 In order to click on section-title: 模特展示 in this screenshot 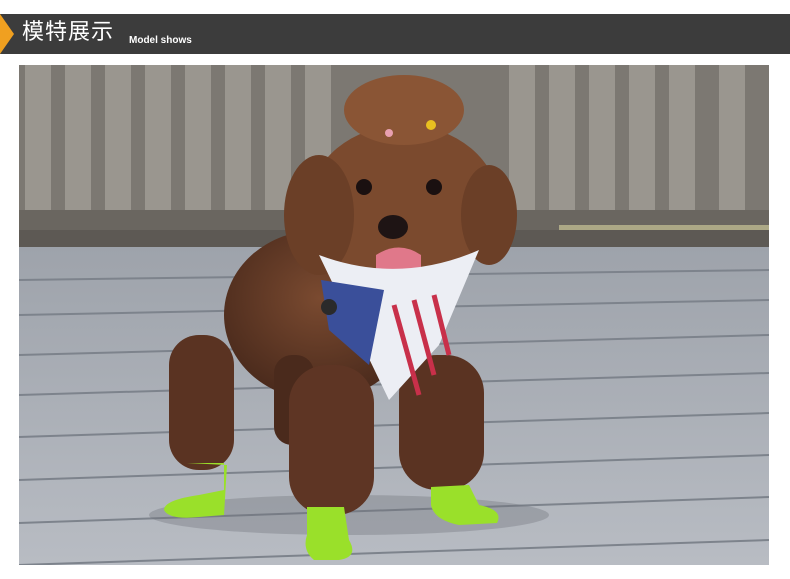, I will do `click(68, 32)`.